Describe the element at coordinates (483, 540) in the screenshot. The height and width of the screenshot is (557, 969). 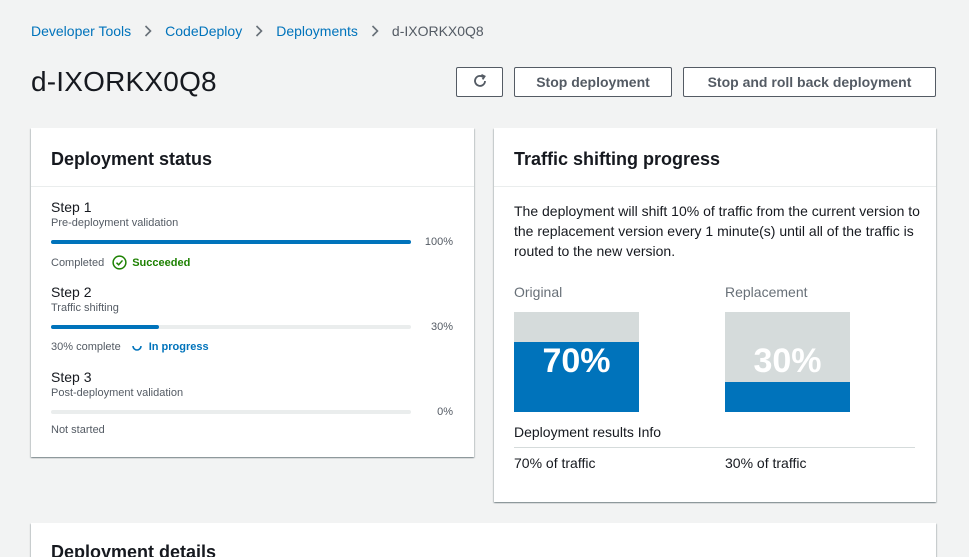
I see `deployment-details-card: Deployment details` at that location.